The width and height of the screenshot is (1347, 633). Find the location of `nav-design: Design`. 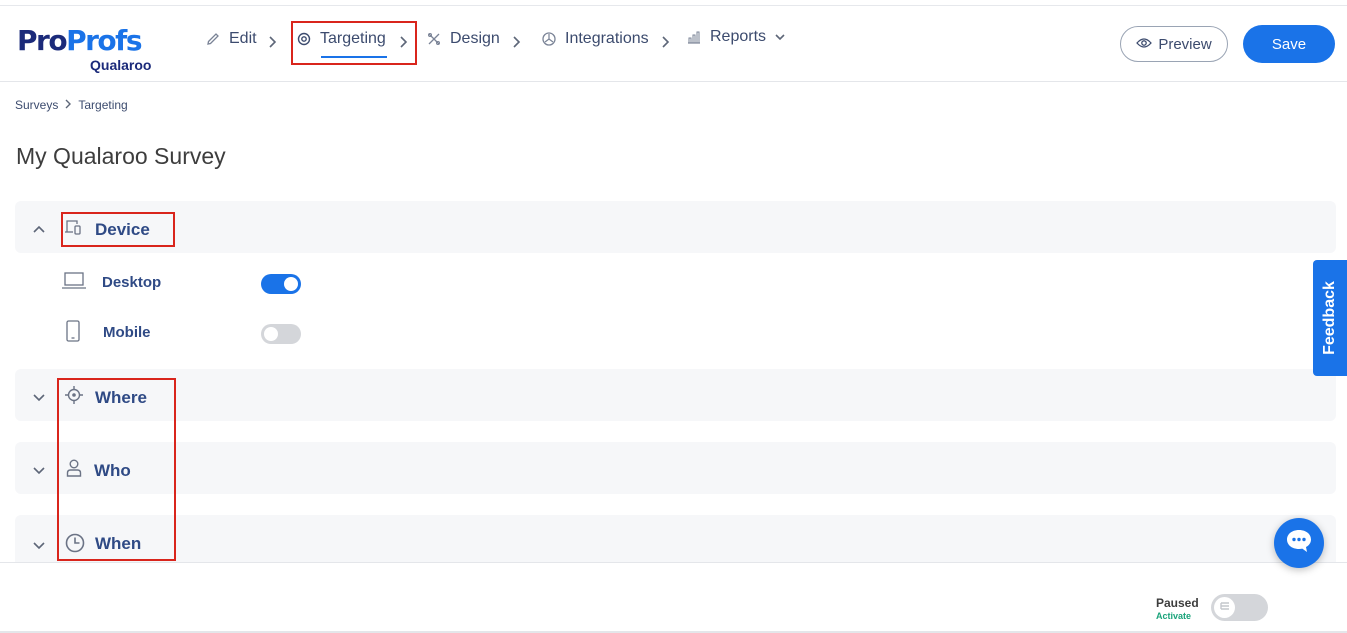

nav-design: Design is located at coordinates (463, 39).